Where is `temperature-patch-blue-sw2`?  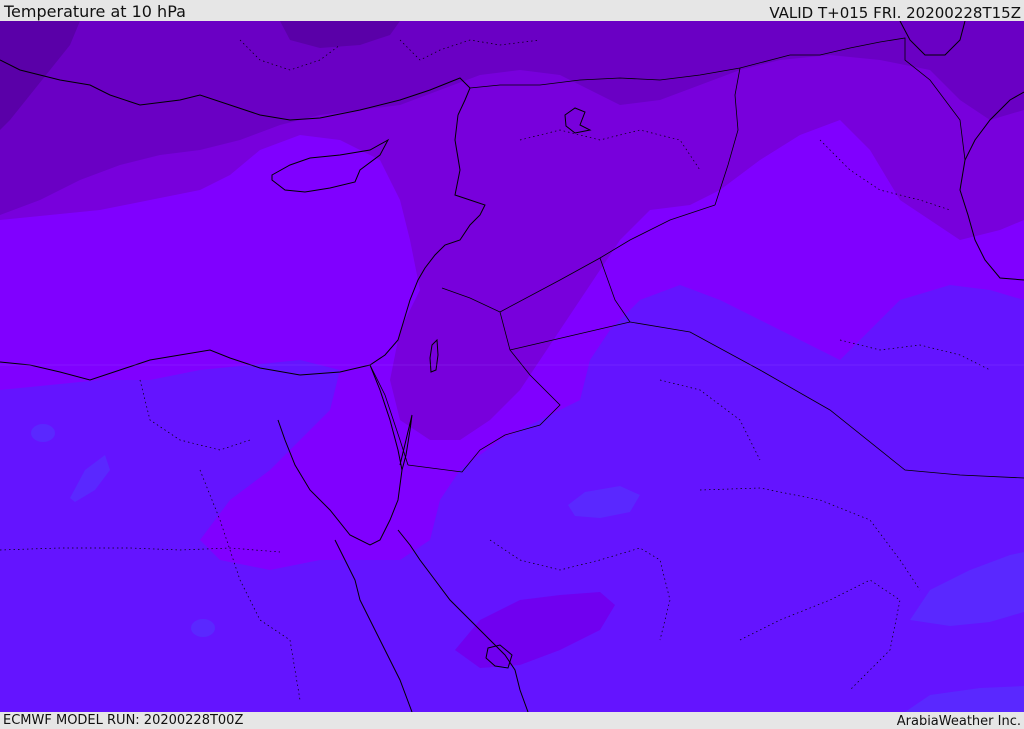 temperature-patch-blue-sw2 is located at coordinates (203, 628).